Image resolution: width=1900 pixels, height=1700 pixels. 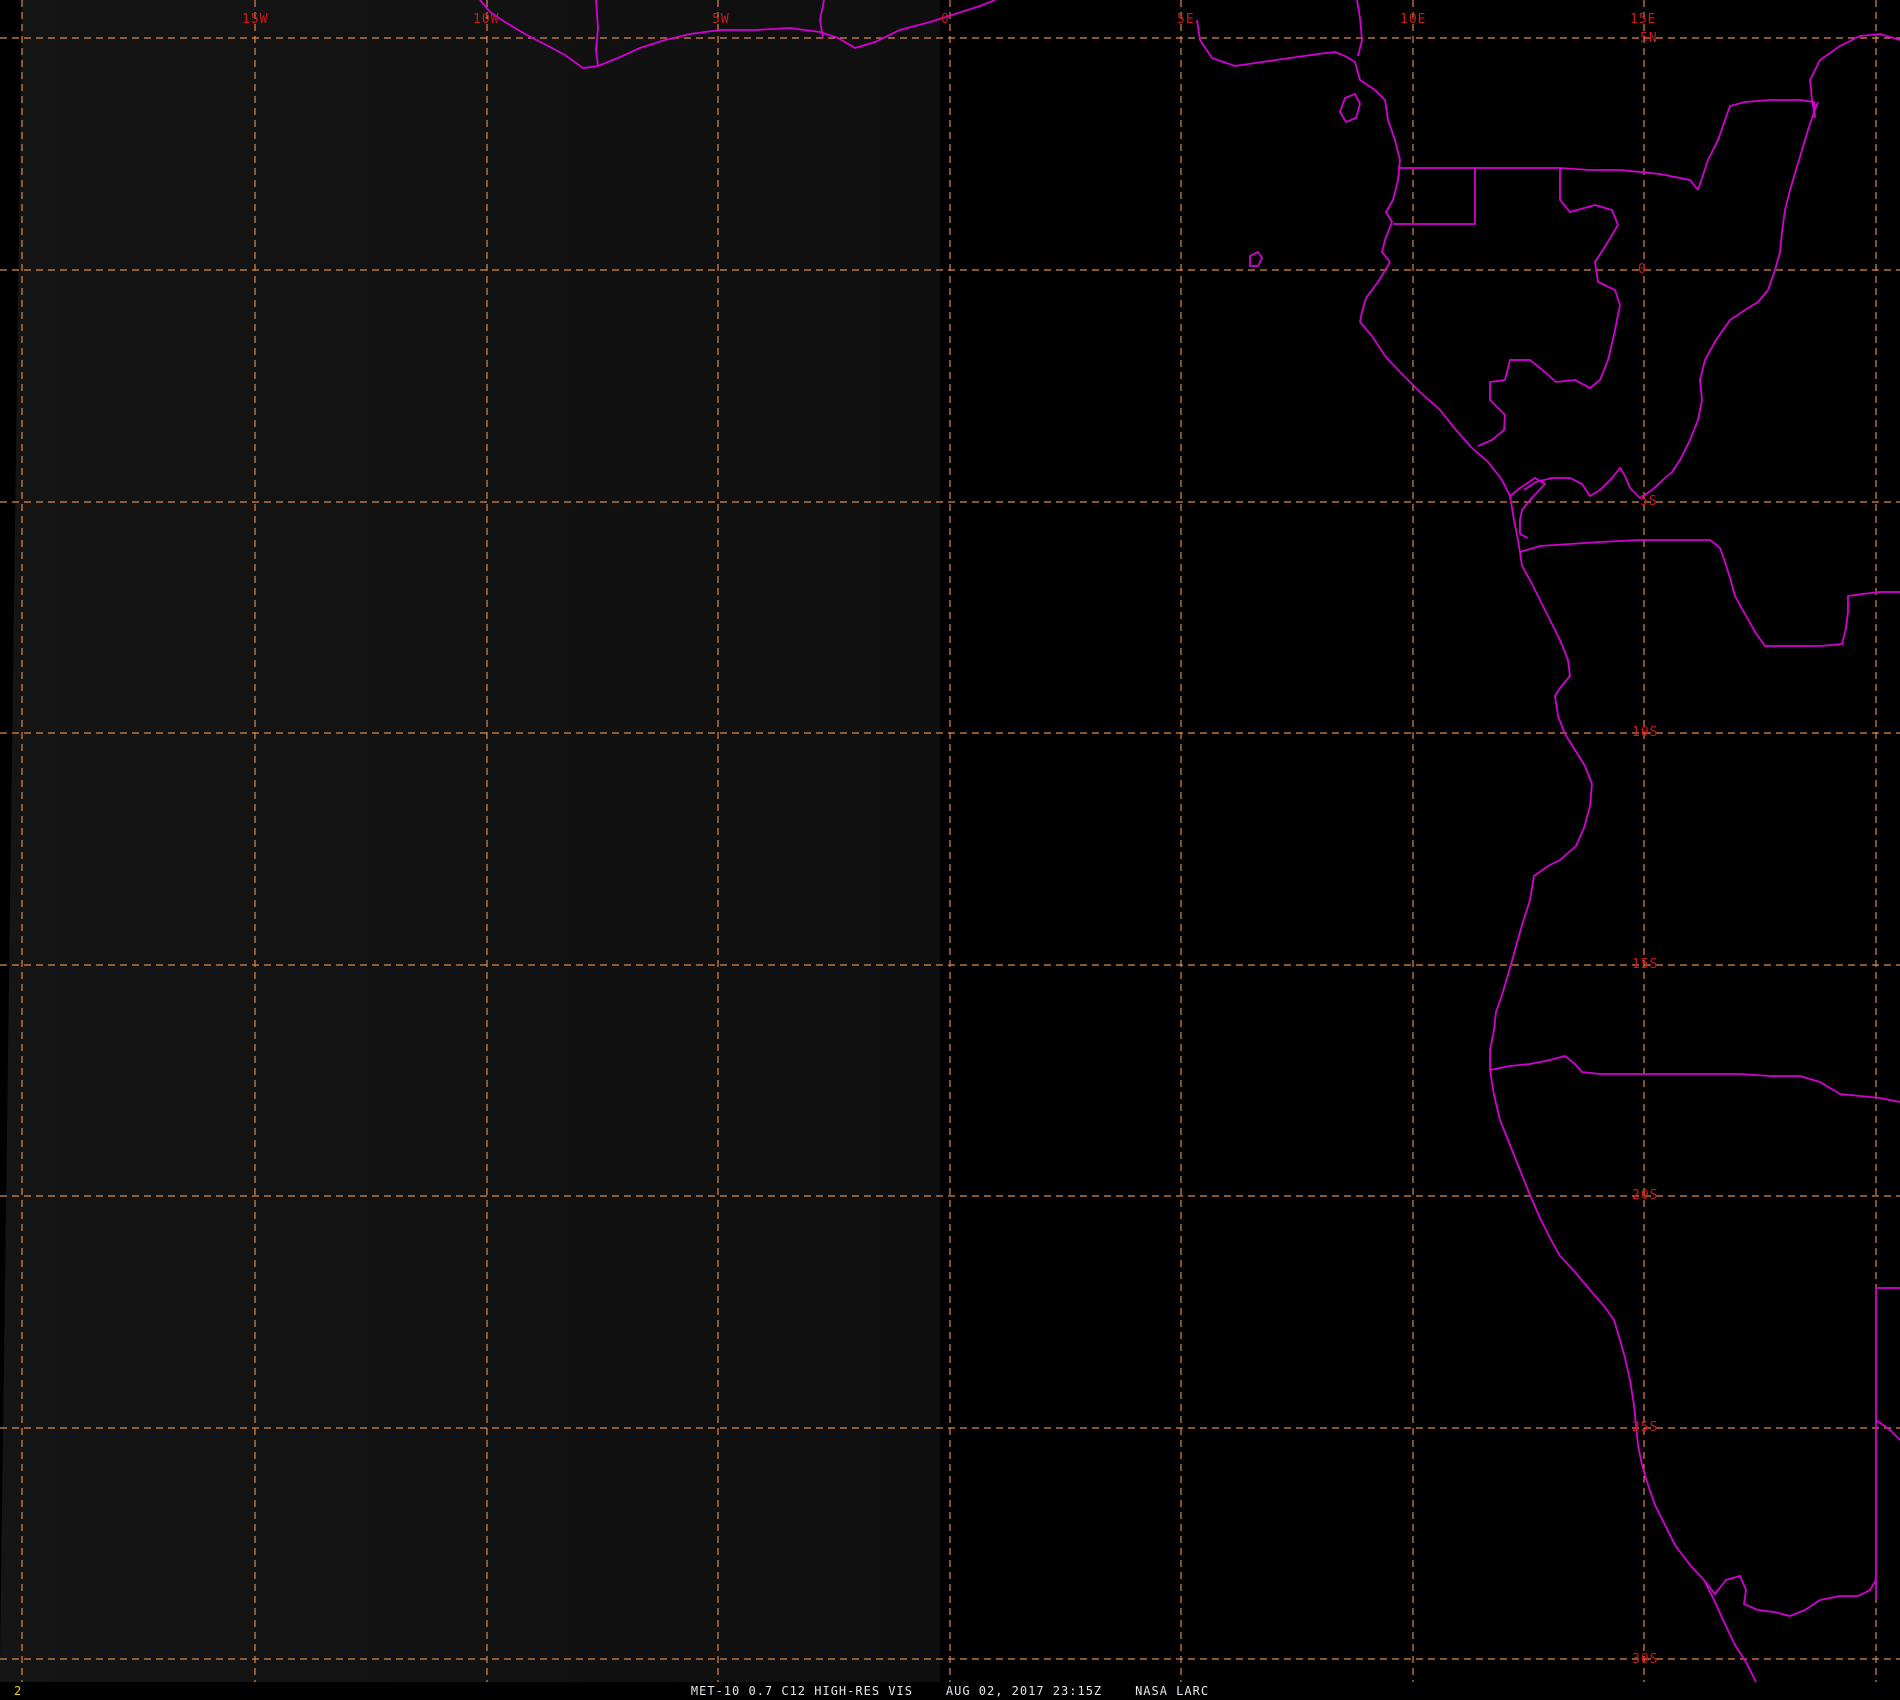 I want to click on angola-namibia-border, so click(x=1694, y=1079).